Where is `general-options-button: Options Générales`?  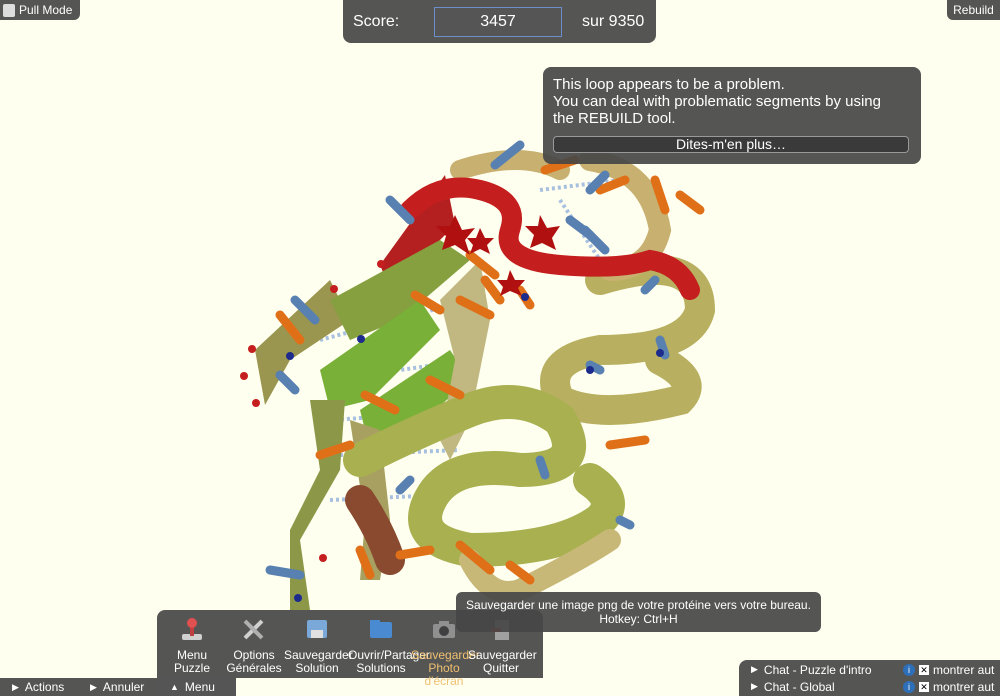 general-options-button: Options Générales is located at coordinates (254, 645).